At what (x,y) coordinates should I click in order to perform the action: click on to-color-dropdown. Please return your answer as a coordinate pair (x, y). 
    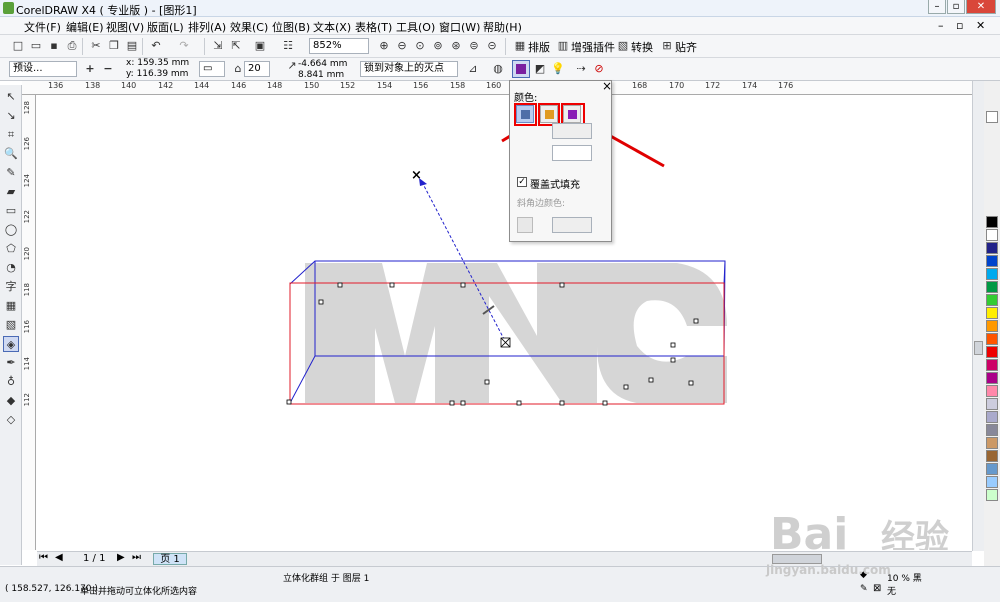
    Looking at the image, I should click on (572, 153).